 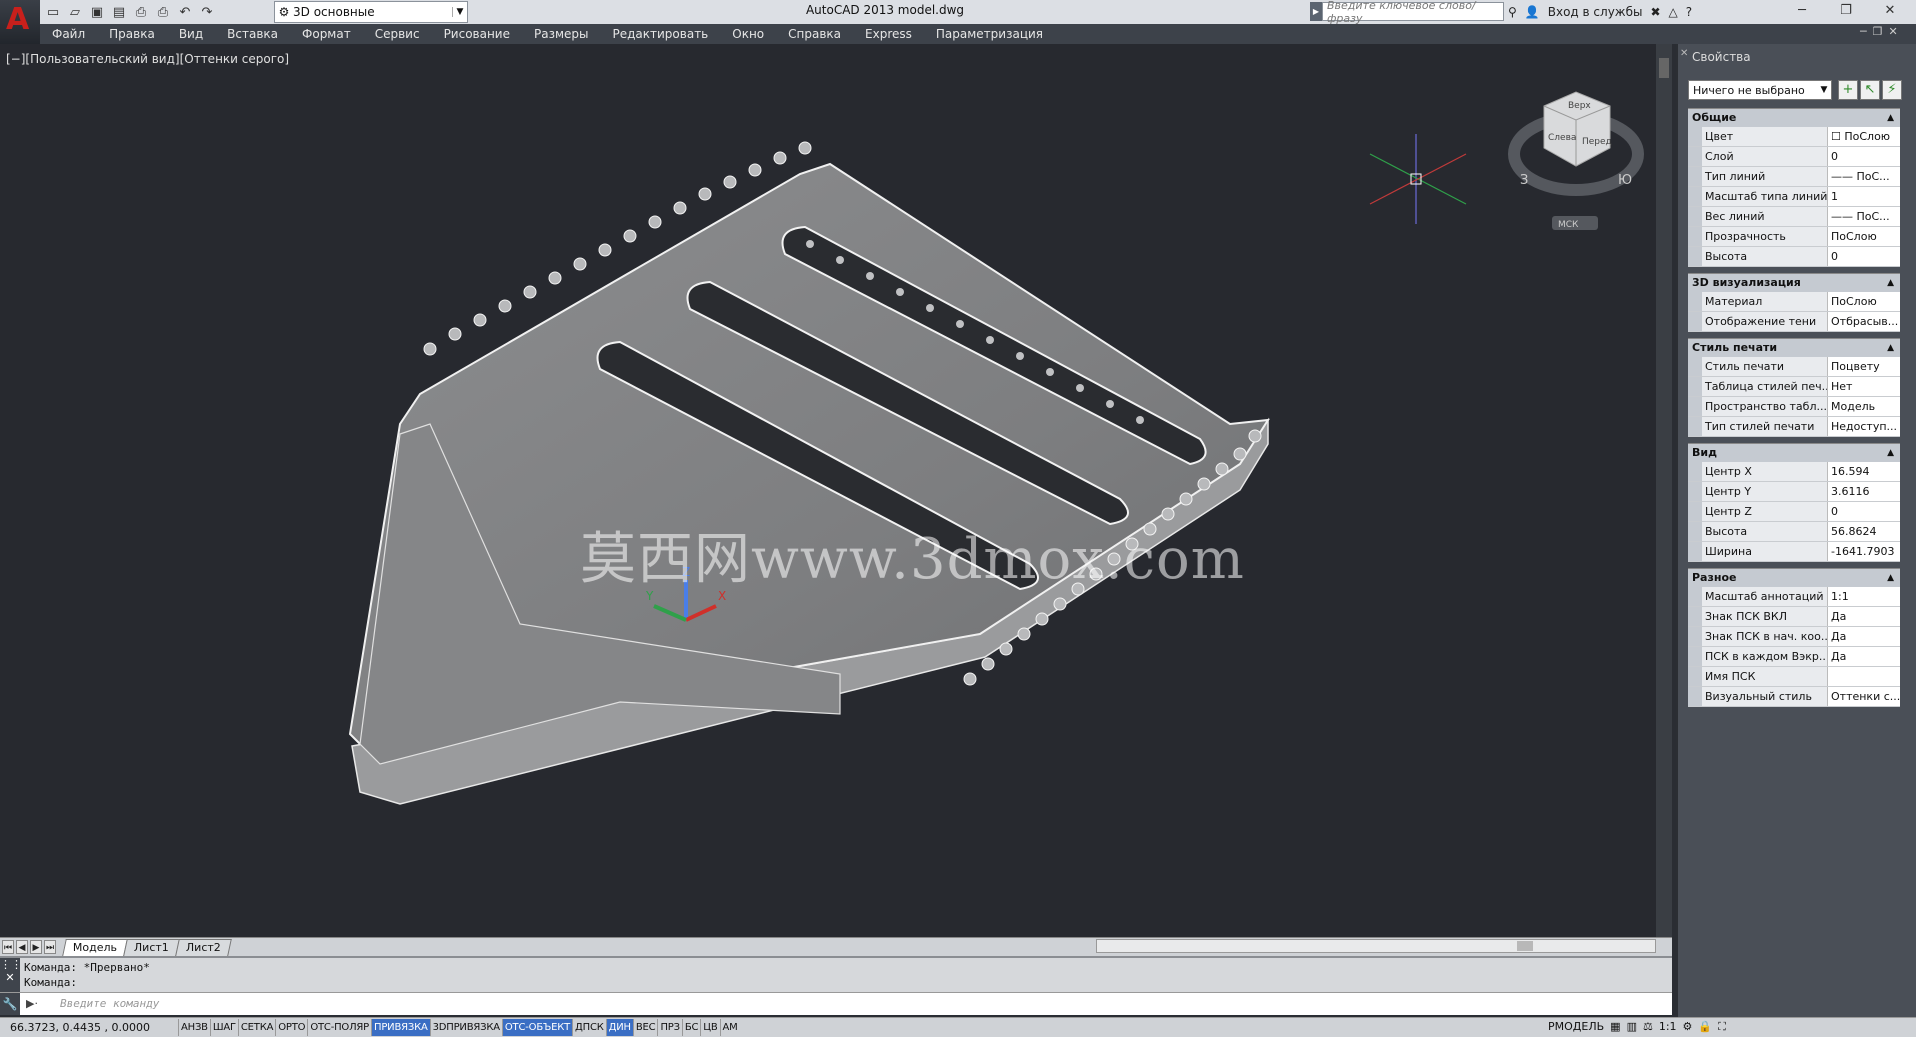 What do you see at coordinates (1684, 53) in the screenshot?
I see `palette-close-icon: ✕` at bounding box center [1684, 53].